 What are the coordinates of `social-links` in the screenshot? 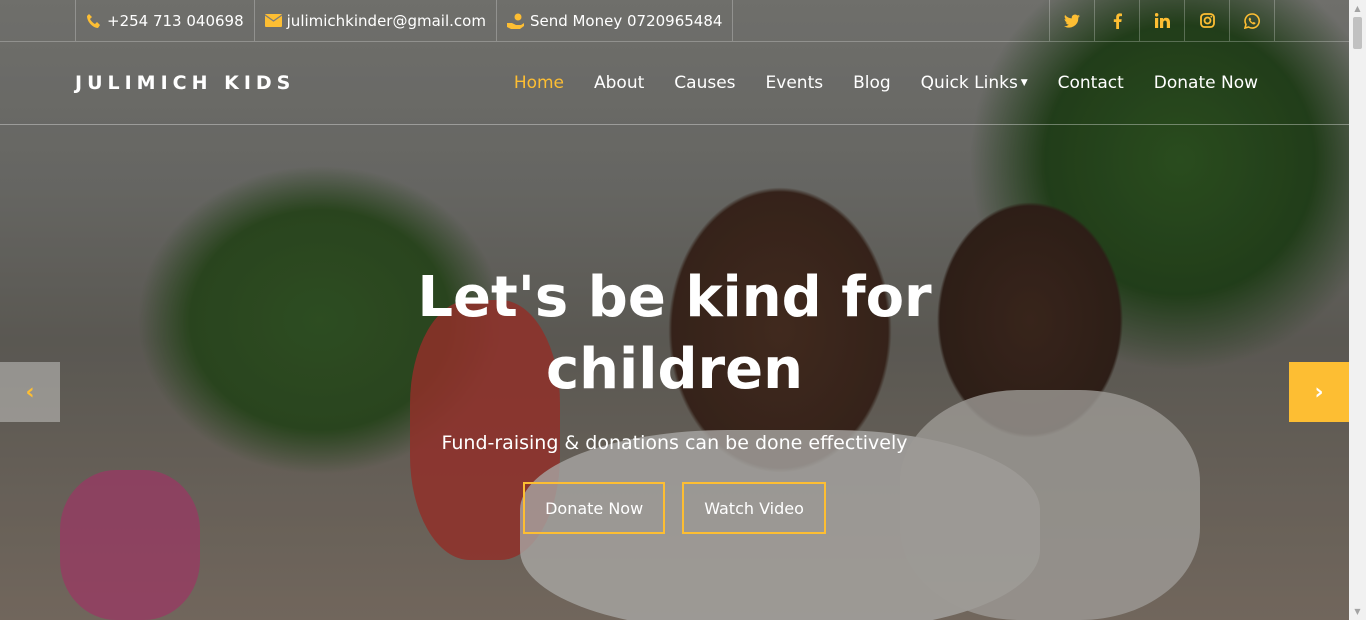 It's located at (1162, 20).